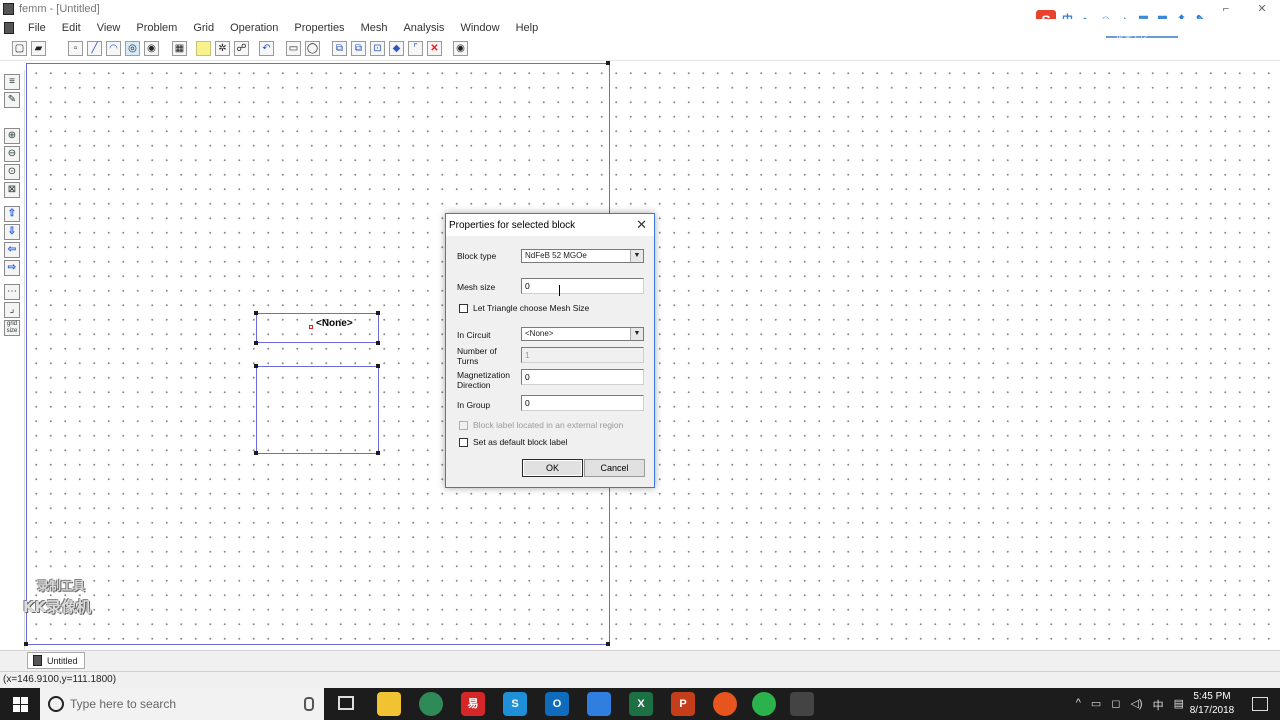  What do you see at coordinates (12, 292) in the screenshot?
I see `toggle-grid-icon: ⋯` at bounding box center [12, 292].